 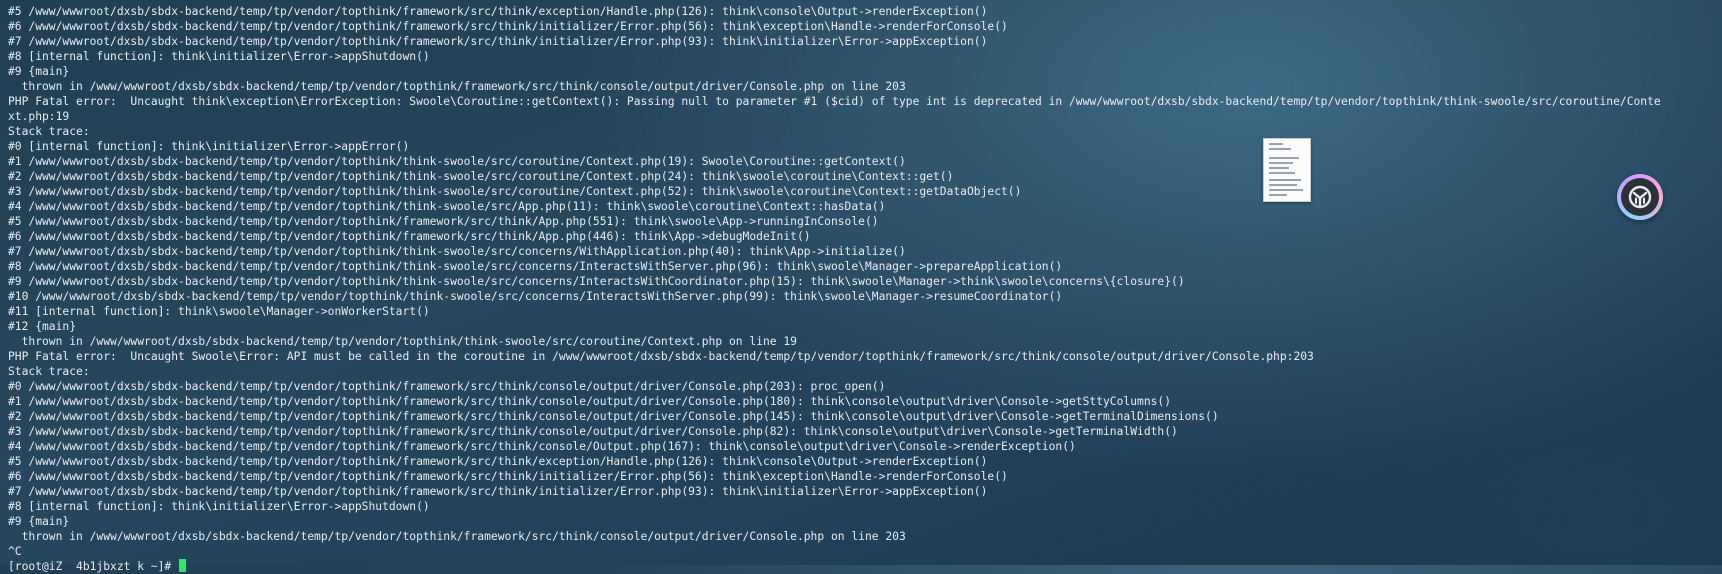 What do you see at coordinates (42, 326) in the screenshot?
I see `terminal-line: #12 {main}` at bounding box center [42, 326].